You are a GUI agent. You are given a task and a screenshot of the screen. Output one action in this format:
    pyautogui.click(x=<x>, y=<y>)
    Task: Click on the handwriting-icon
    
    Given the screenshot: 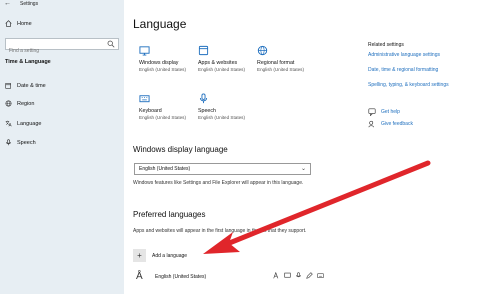 What is the action you would take?
    pyautogui.click(x=309, y=275)
    